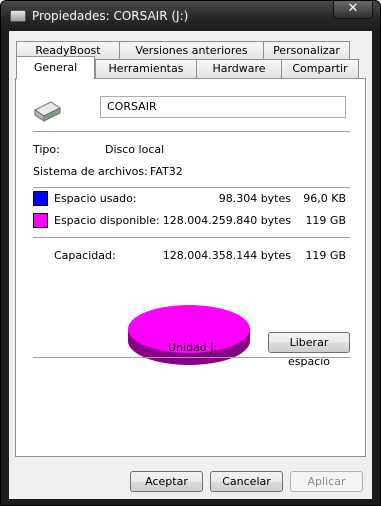  What do you see at coordinates (239, 68) in the screenshot?
I see `tab-hardware: Hardware` at bounding box center [239, 68].